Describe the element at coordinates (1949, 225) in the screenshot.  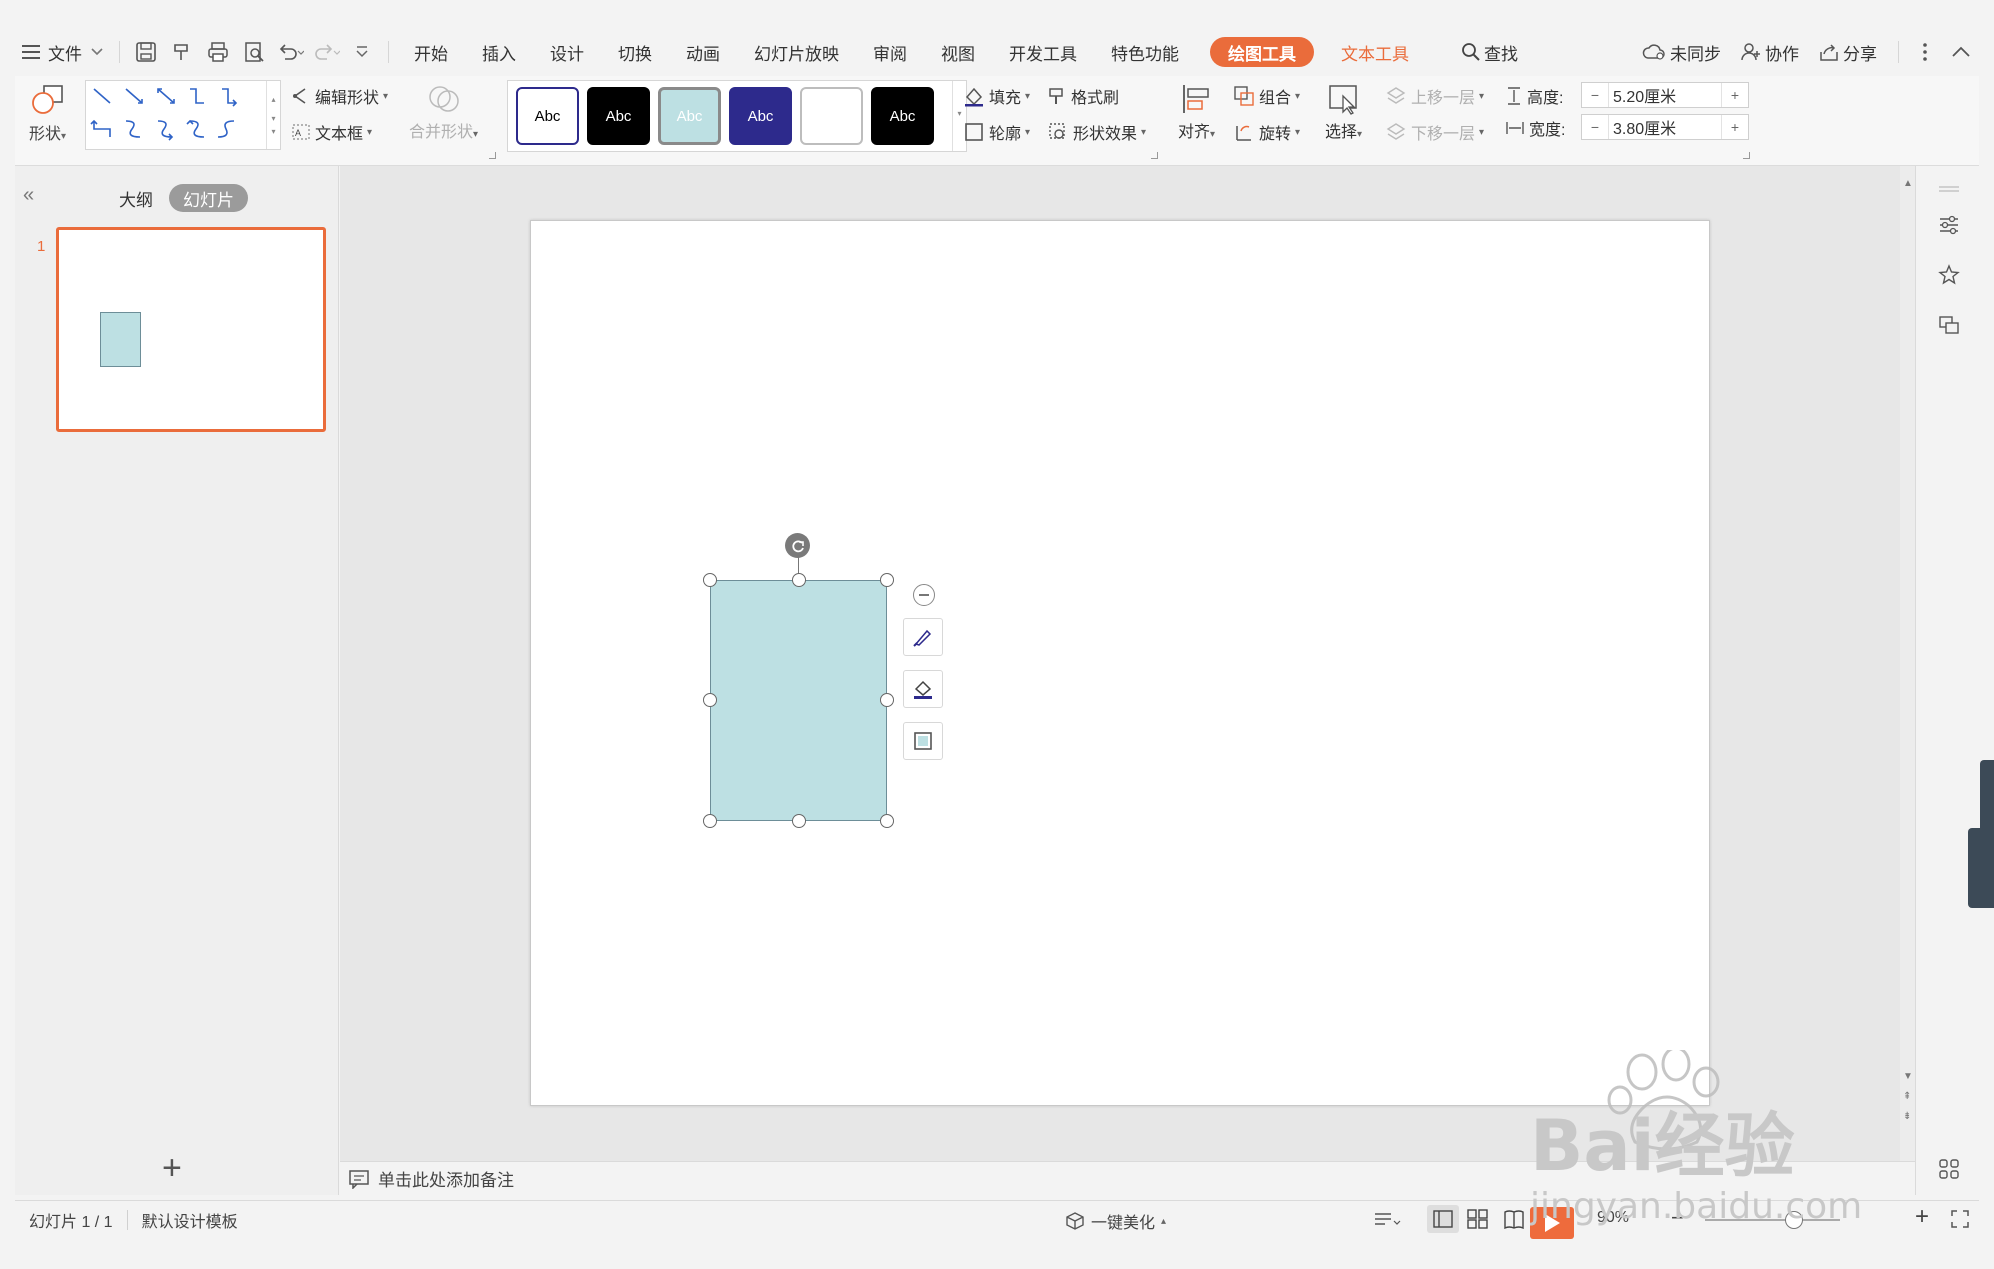
I see `properties-icon` at that location.